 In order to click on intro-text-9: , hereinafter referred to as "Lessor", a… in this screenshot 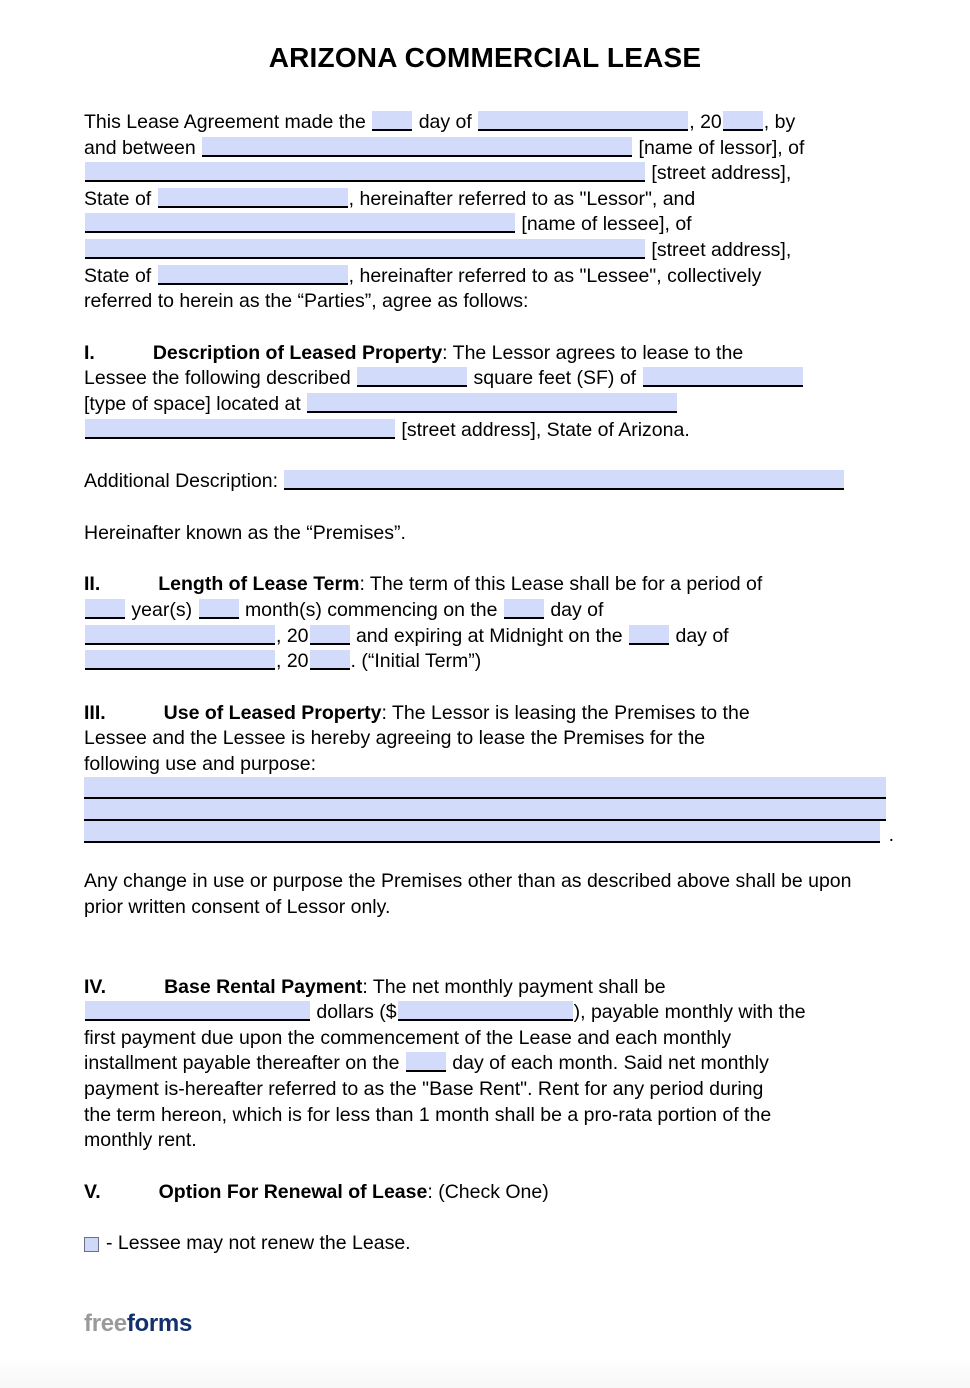, I will do `click(522, 198)`.